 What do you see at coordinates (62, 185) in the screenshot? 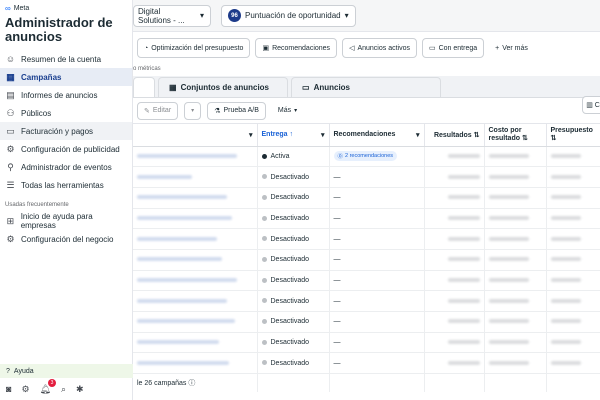
I see `sidebar-item-label: Todas las herramientas` at bounding box center [62, 185].